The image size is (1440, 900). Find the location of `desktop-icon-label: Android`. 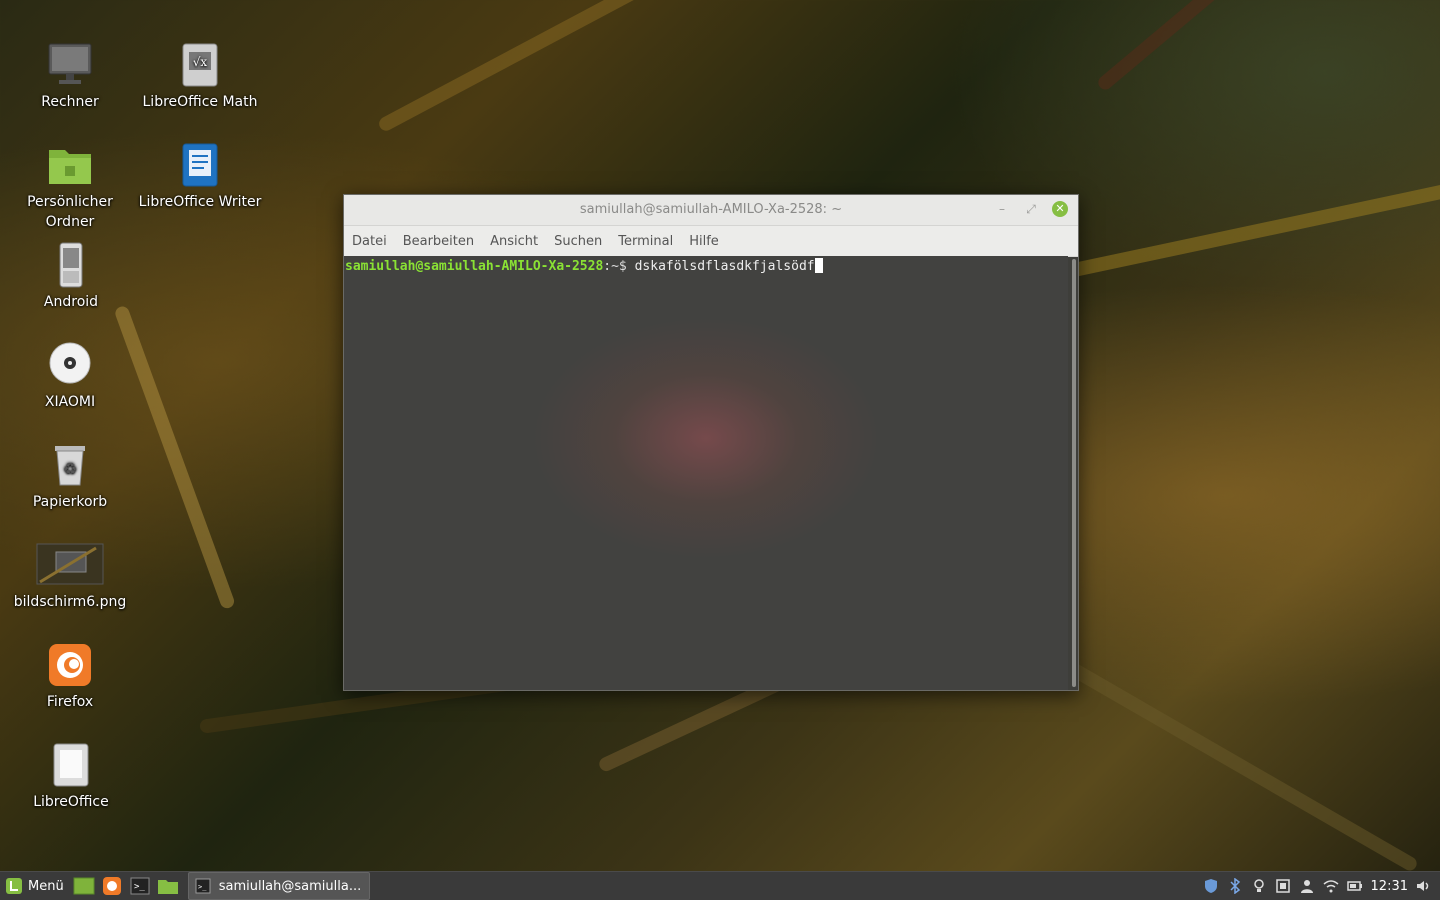

desktop-icon-label: Android is located at coordinates (71, 302).